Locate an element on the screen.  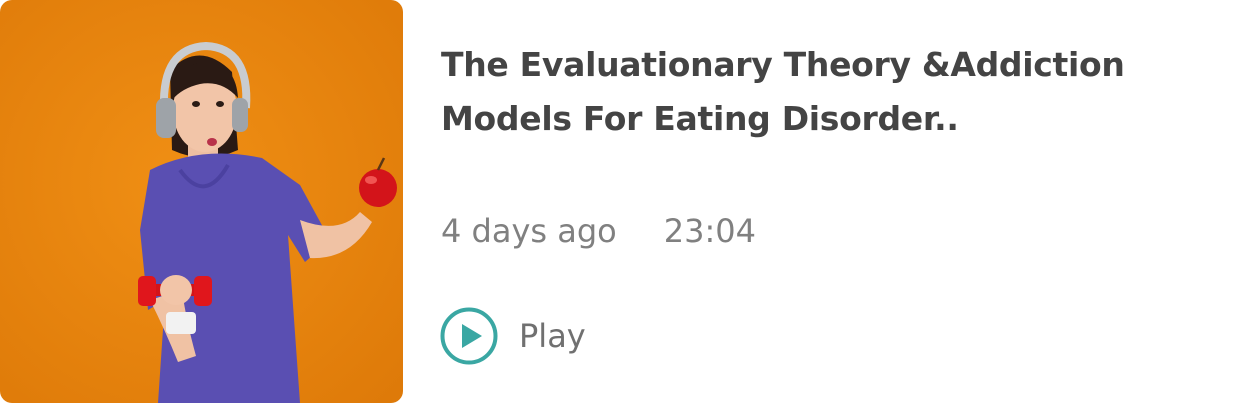
play-label: Play is located at coordinates (552, 336).